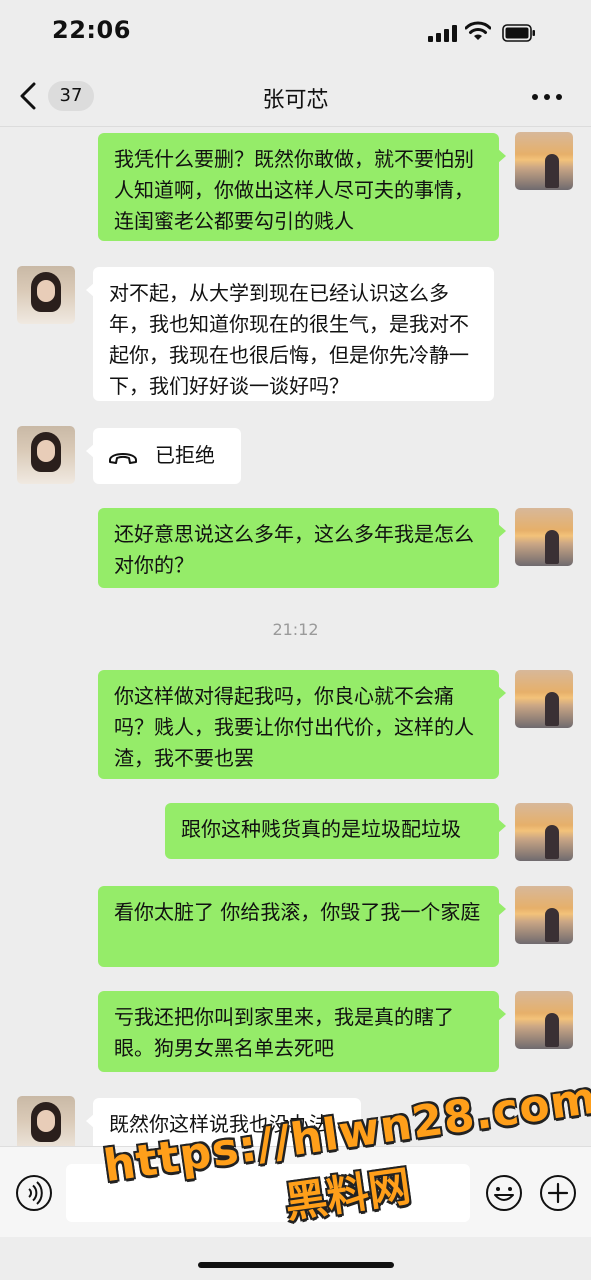 This screenshot has width=591, height=1280. I want to click on status-bar: 22:06, so click(295, 32).